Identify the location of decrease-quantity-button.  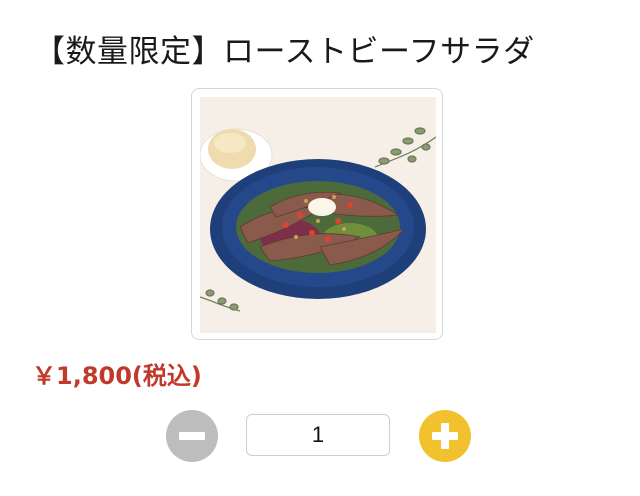
(192, 436).